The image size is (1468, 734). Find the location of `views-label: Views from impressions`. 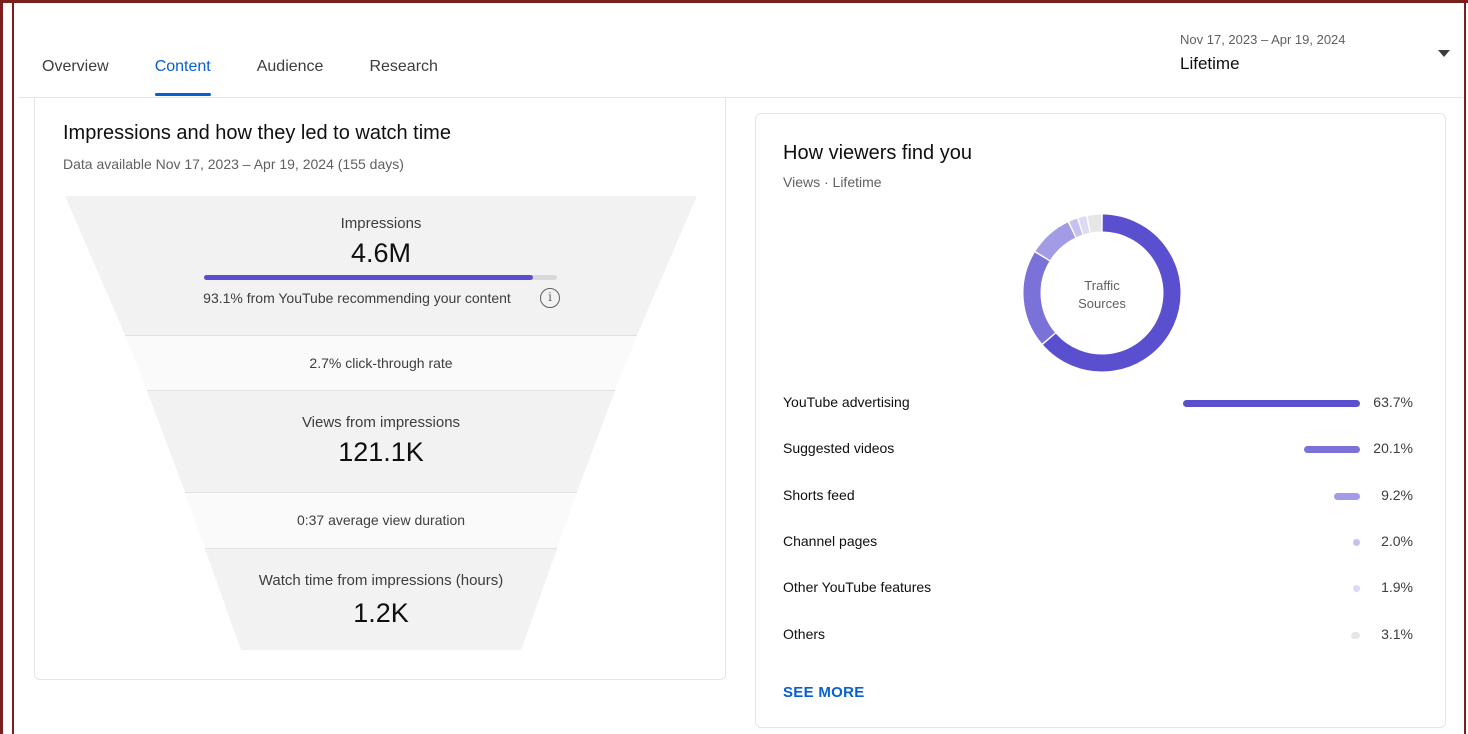

views-label: Views from impressions is located at coordinates (381, 422).